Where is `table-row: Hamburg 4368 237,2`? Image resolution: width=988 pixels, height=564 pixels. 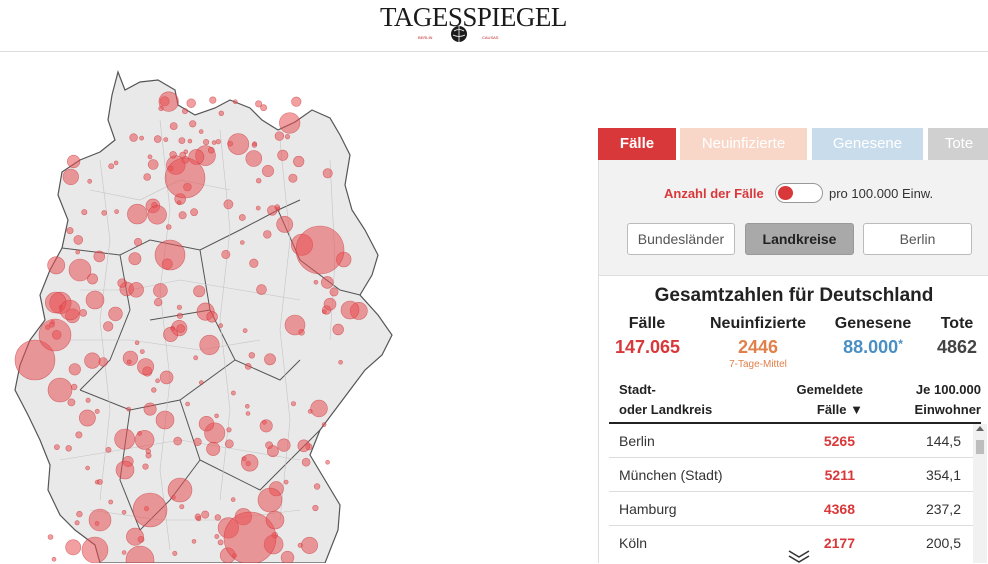 table-row: Hamburg 4368 237,2 is located at coordinates (791, 508).